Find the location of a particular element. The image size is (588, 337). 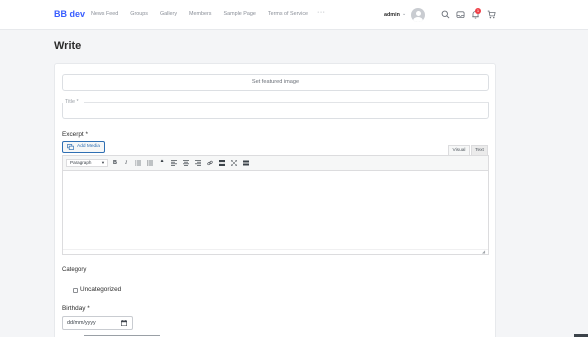

read-more-icon is located at coordinates (222, 163).